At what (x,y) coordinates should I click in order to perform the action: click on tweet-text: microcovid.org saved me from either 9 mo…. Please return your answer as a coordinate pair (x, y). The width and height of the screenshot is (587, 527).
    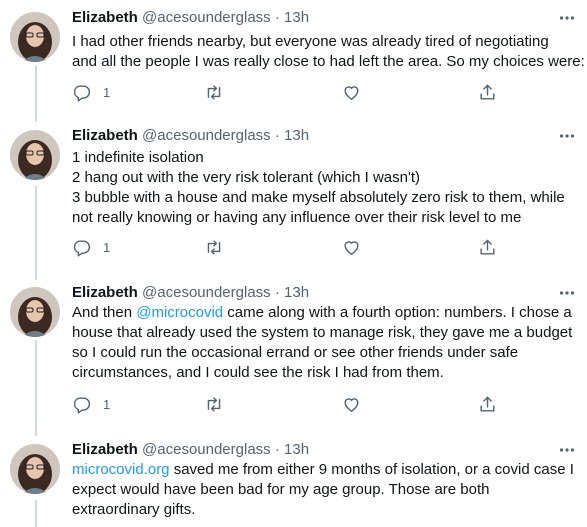
    Looking at the image, I should click on (327, 490).